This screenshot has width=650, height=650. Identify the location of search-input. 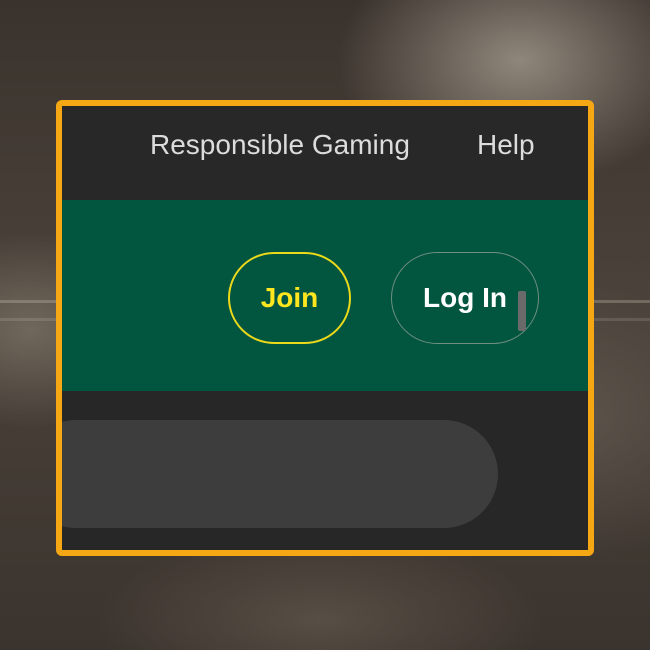
(280, 474).